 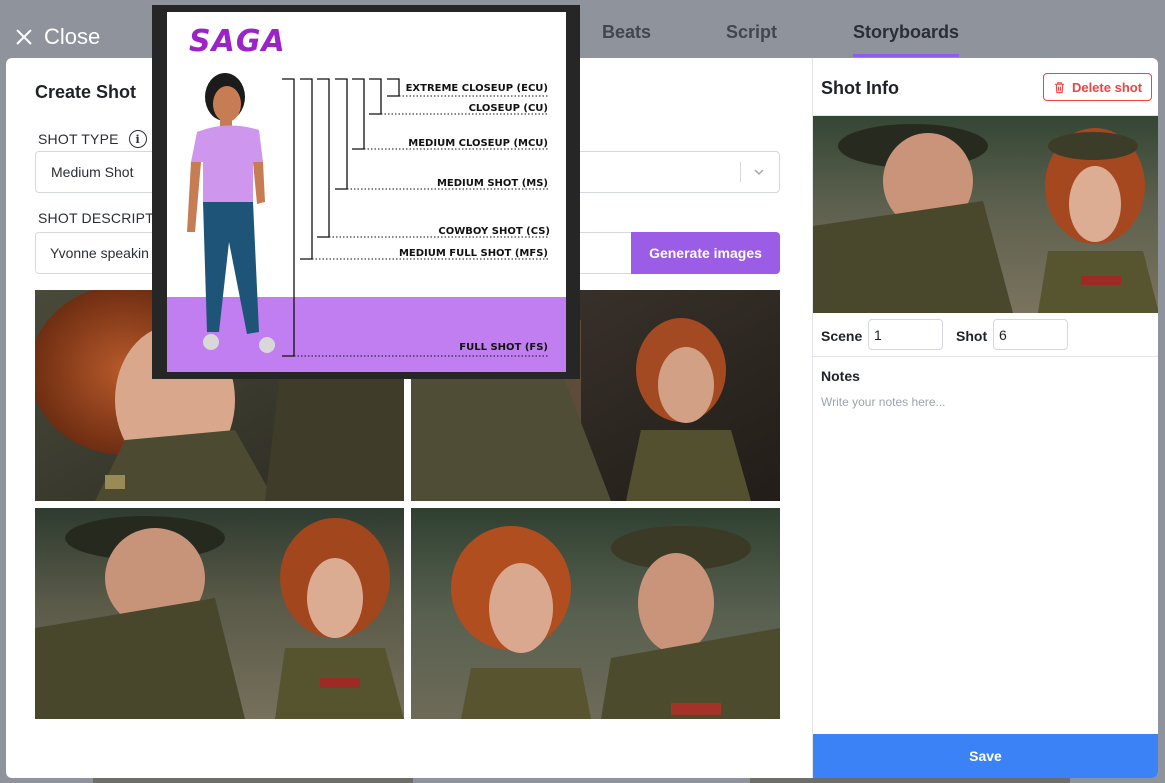 What do you see at coordinates (86, 92) in the screenshot?
I see `create-shot-title: Create Shot` at bounding box center [86, 92].